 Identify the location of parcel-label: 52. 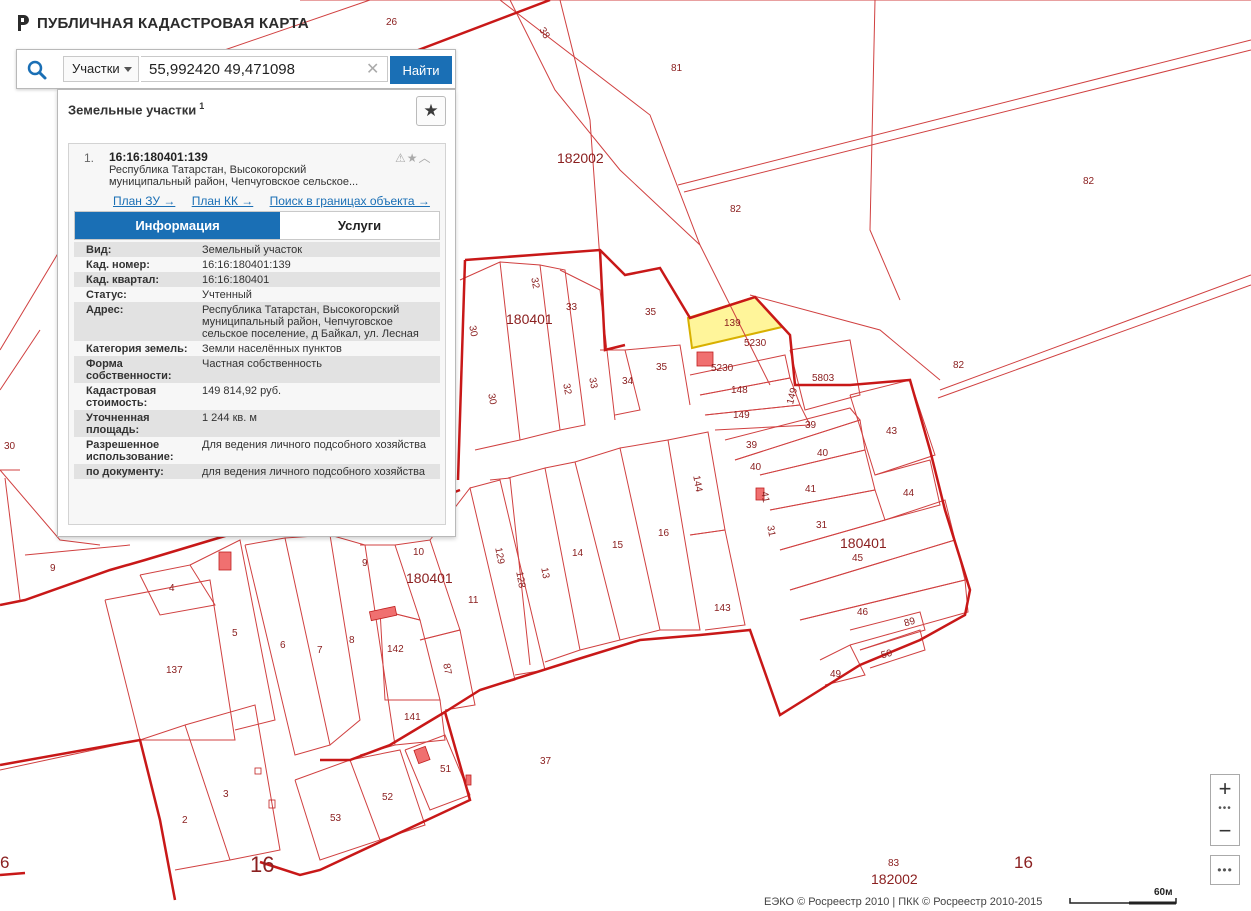
(388, 797).